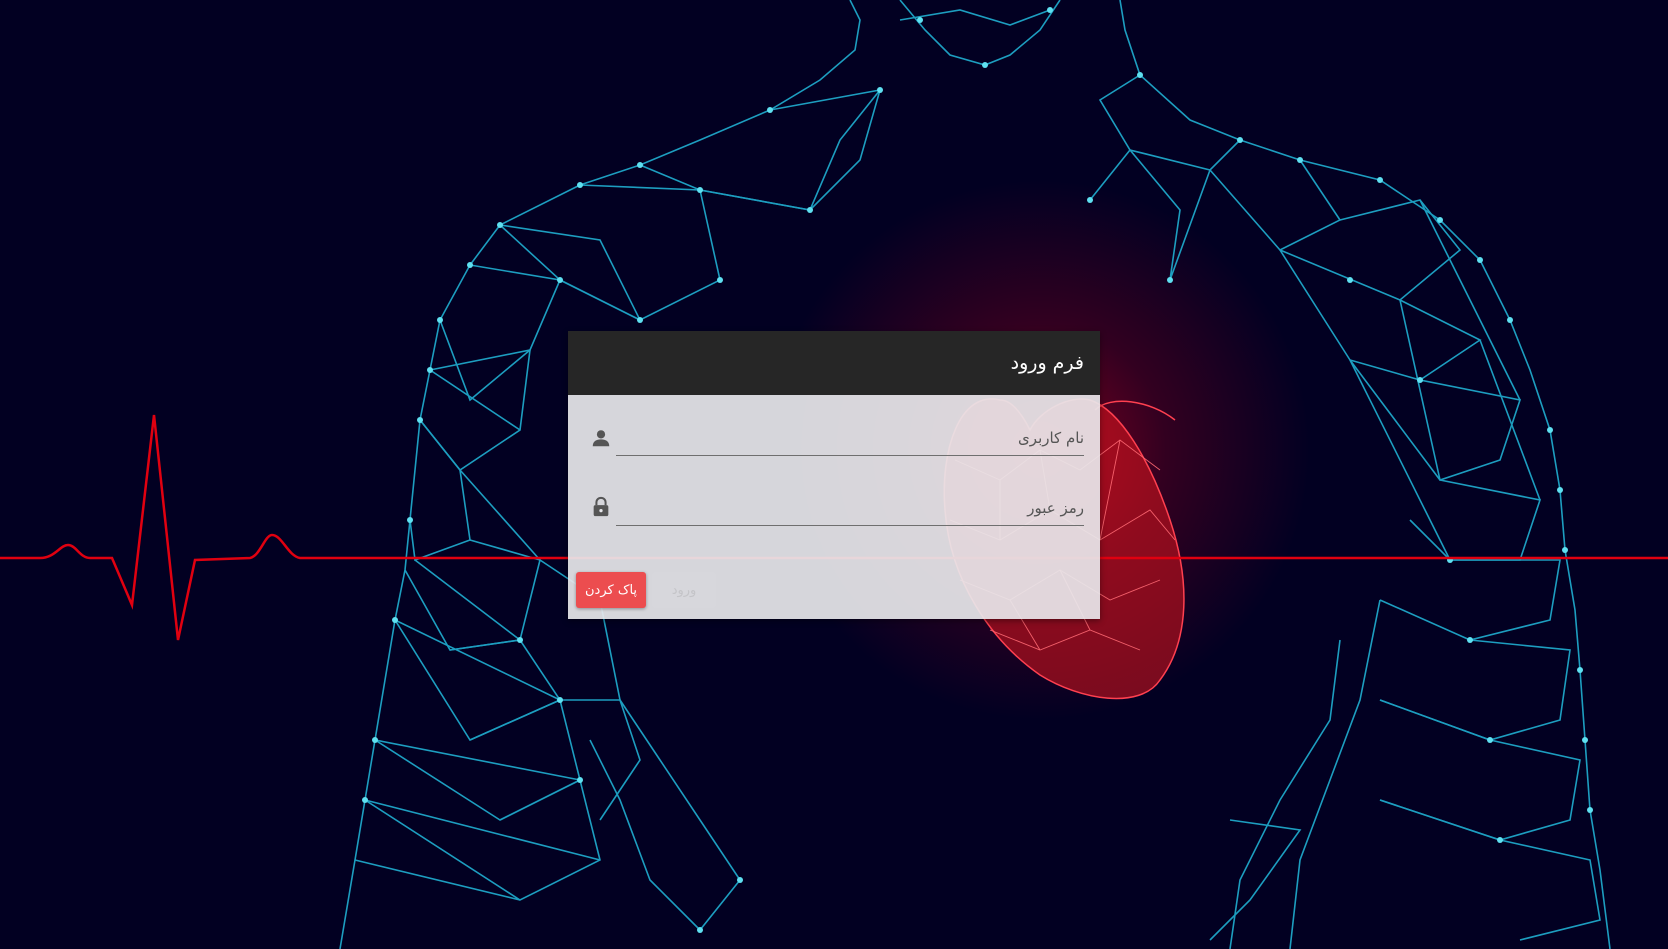 This screenshot has height=949, width=1668. Describe the element at coordinates (601, 507) in the screenshot. I see `lock-icon` at that location.